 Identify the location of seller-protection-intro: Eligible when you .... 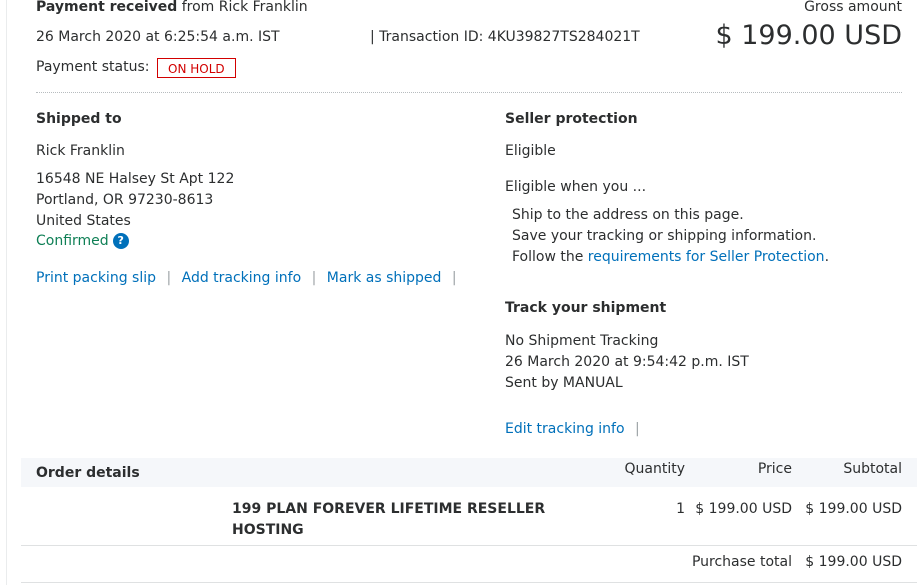
(576, 187).